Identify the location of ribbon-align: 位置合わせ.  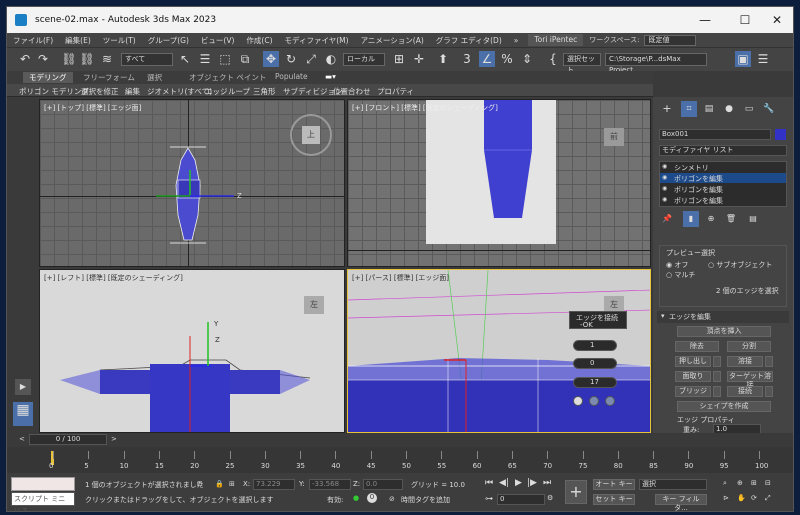
(352, 91).